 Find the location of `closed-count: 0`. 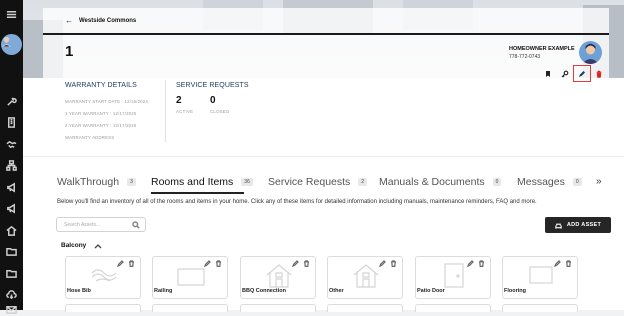

closed-count: 0 is located at coordinates (213, 100).